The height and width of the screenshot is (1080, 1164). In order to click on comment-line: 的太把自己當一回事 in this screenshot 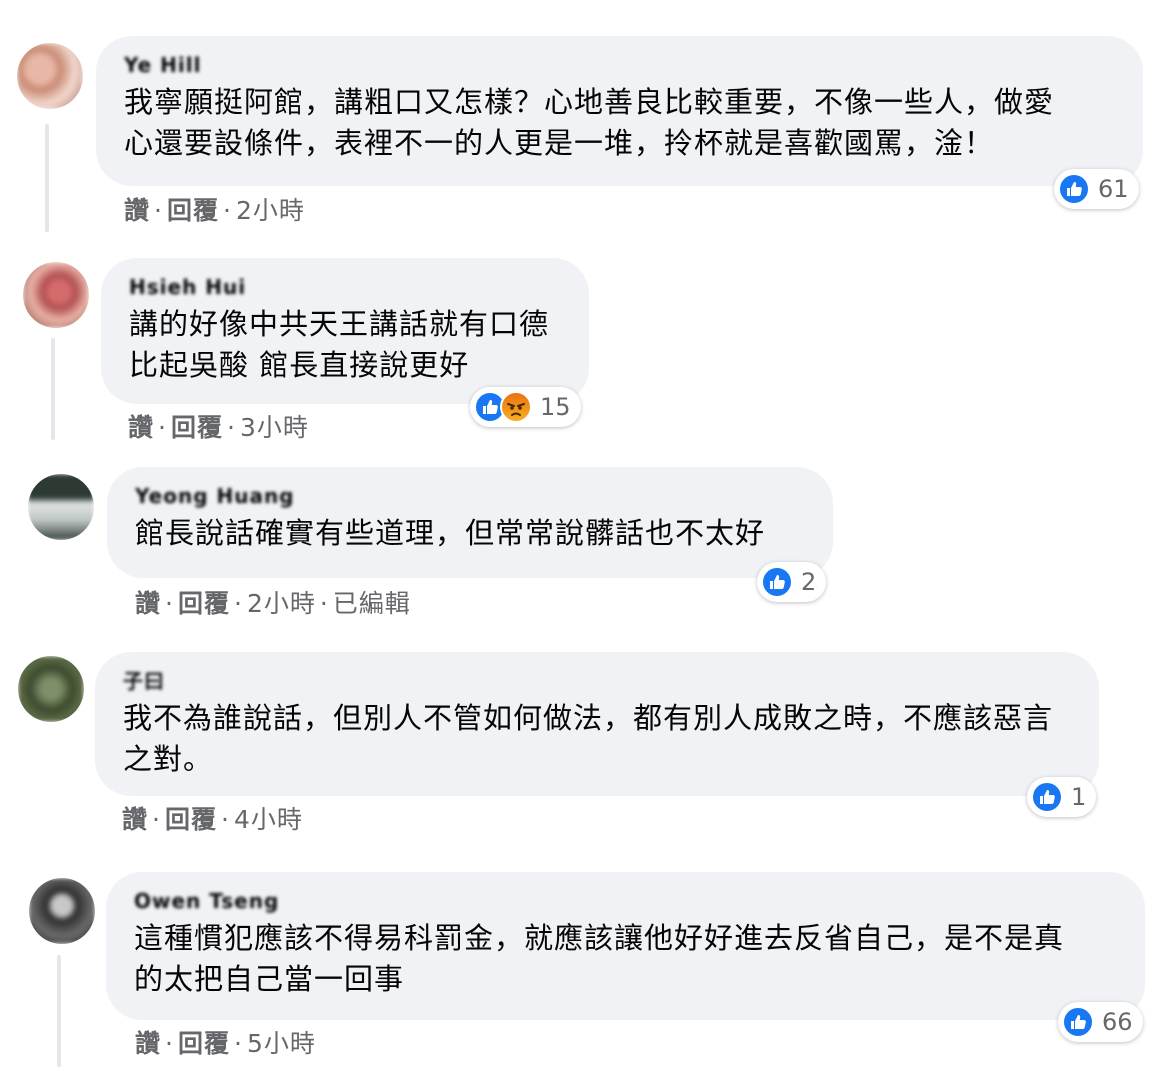, I will do `click(269, 979)`.